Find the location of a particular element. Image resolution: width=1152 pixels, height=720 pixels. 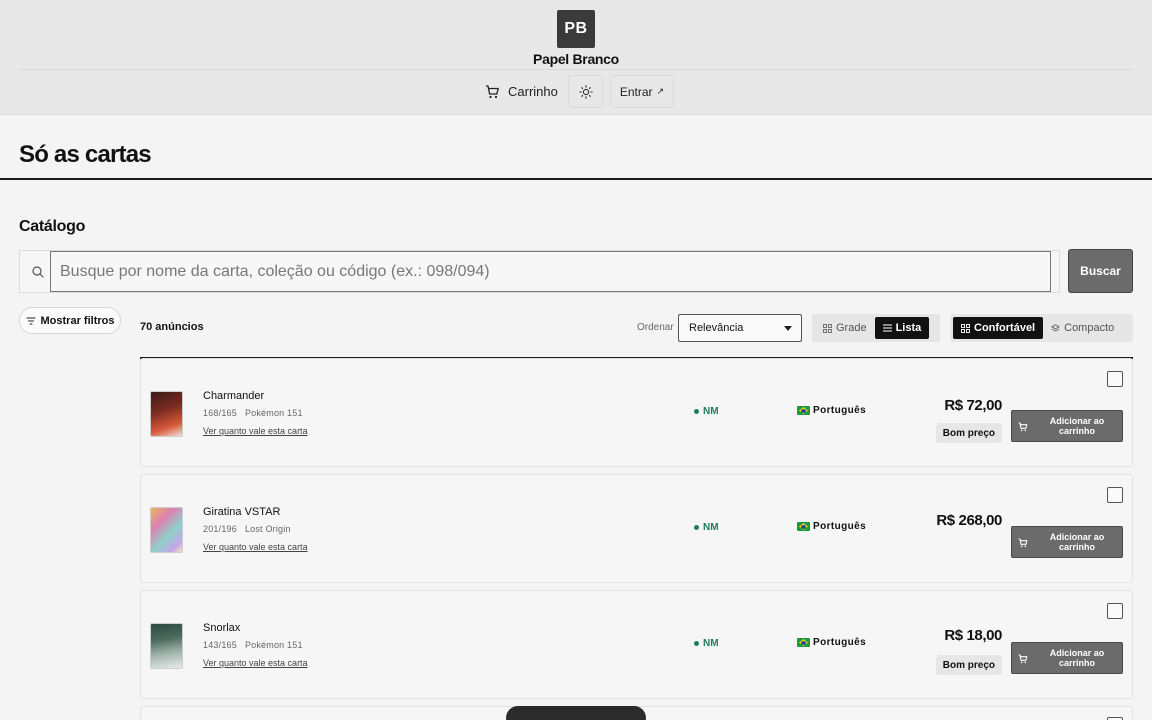

density-compact-button: Compacto is located at coordinates (1082, 328).